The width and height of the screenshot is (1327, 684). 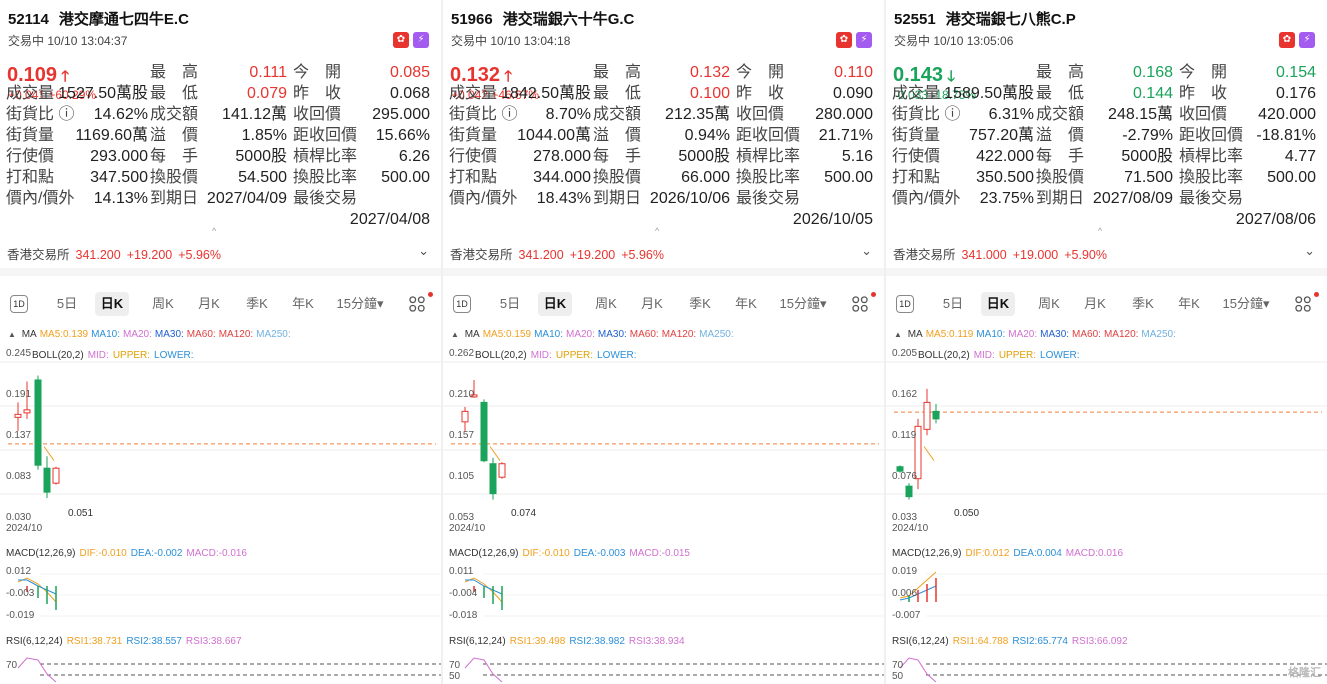 I want to click on stat-3-b: 溢 價 0.94%, so click(x=661, y=135).